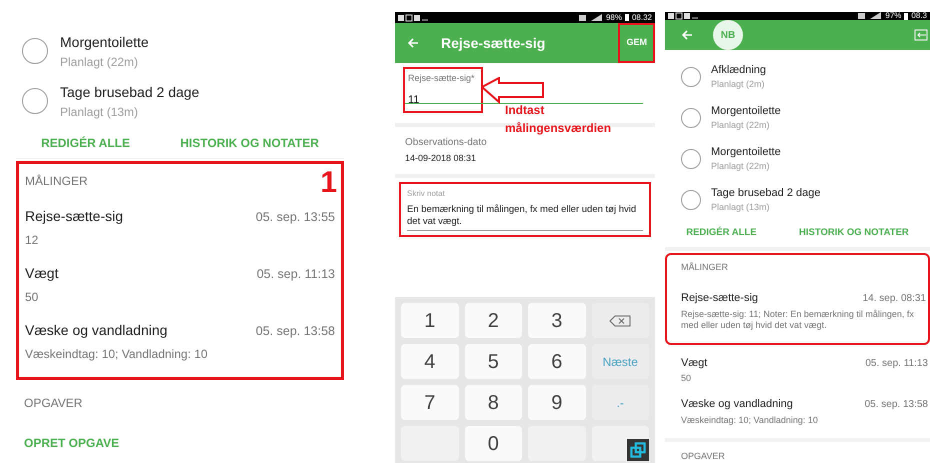 Image resolution: width=930 pixels, height=463 pixels. What do you see at coordinates (798, 319) in the screenshot?
I see `measurement-value: Rejse-sætte-sig: 11; Noter: En bemærkning til målingen, fx med eller uden tøj hvid det vat vægt.` at bounding box center [798, 319].